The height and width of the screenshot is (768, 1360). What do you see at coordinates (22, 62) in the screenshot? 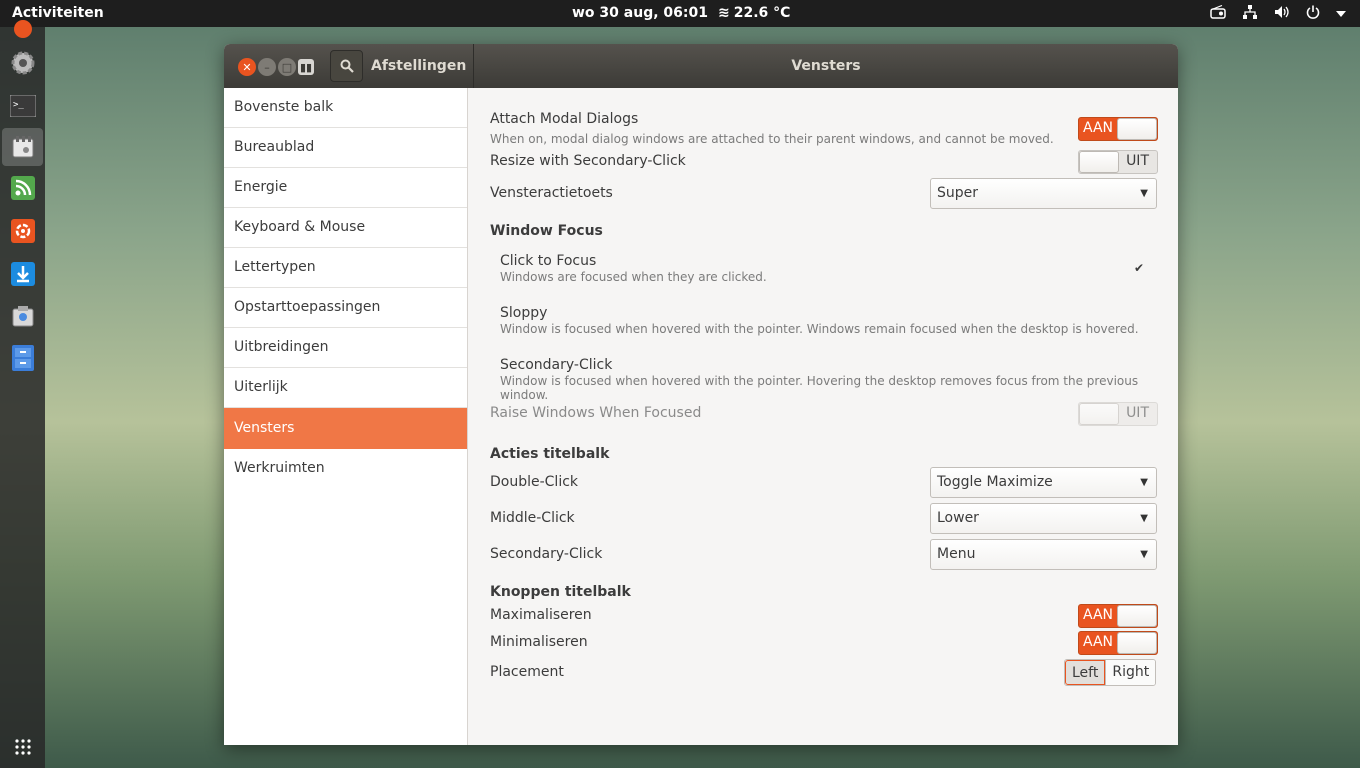
I see `settings-icon` at bounding box center [22, 62].